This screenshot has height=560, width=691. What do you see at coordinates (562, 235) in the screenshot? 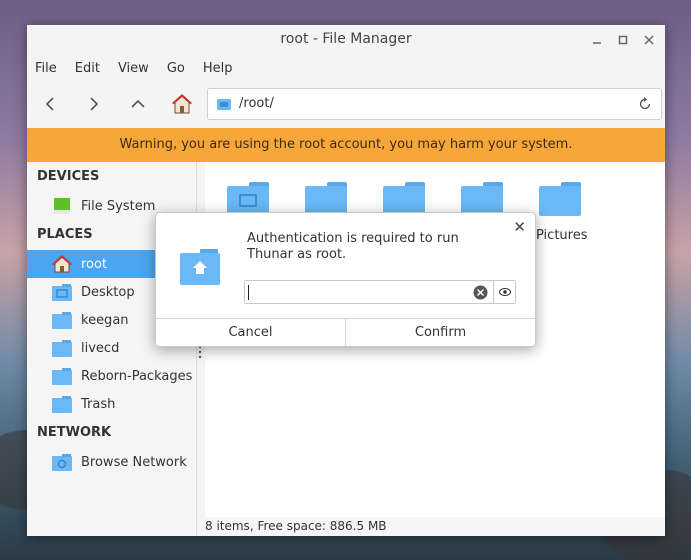
I see `folder-label: Pictures` at bounding box center [562, 235].